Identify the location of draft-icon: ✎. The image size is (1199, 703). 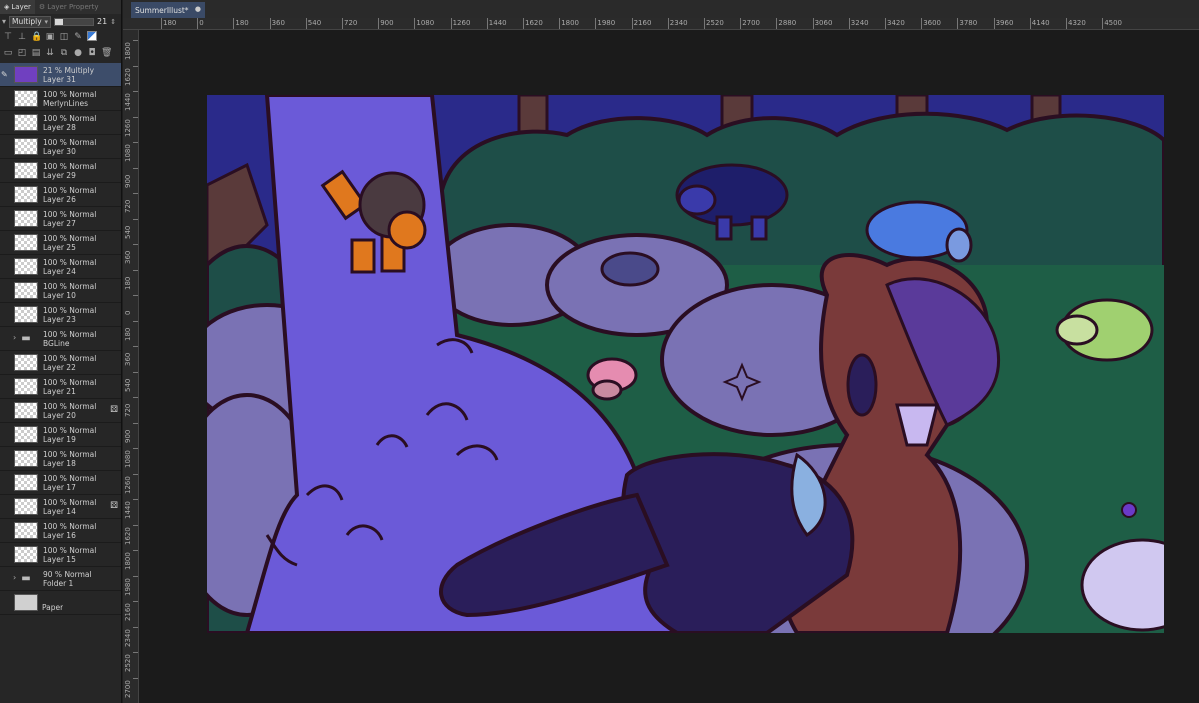
(78, 37).